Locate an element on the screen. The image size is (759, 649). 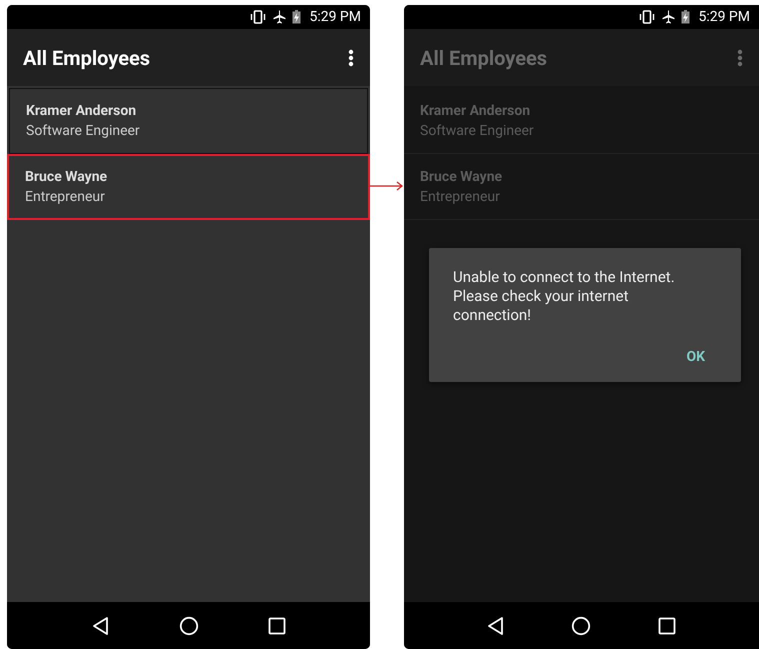
overflow-menu-icon is located at coordinates (351, 57).